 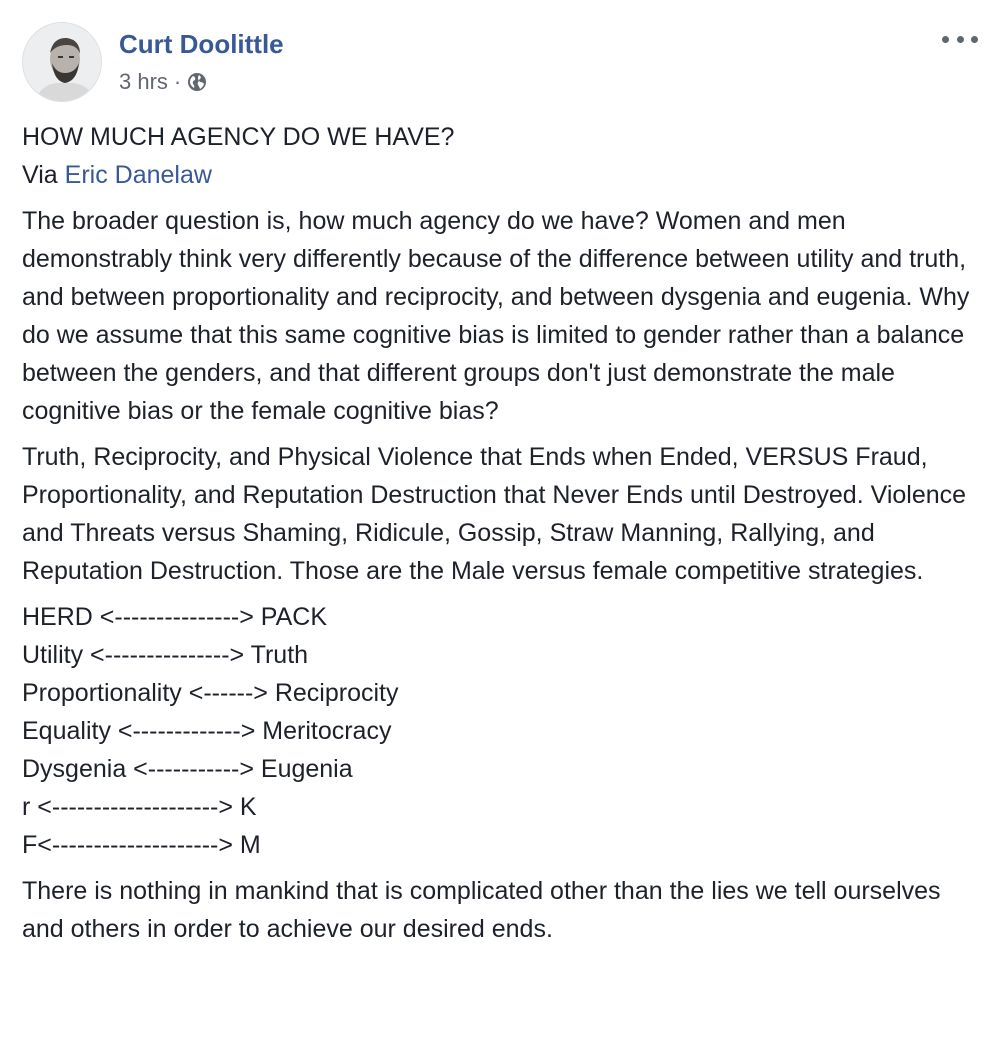 I want to click on timestamp-link: 3 hrs, so click(x=143, y=82).